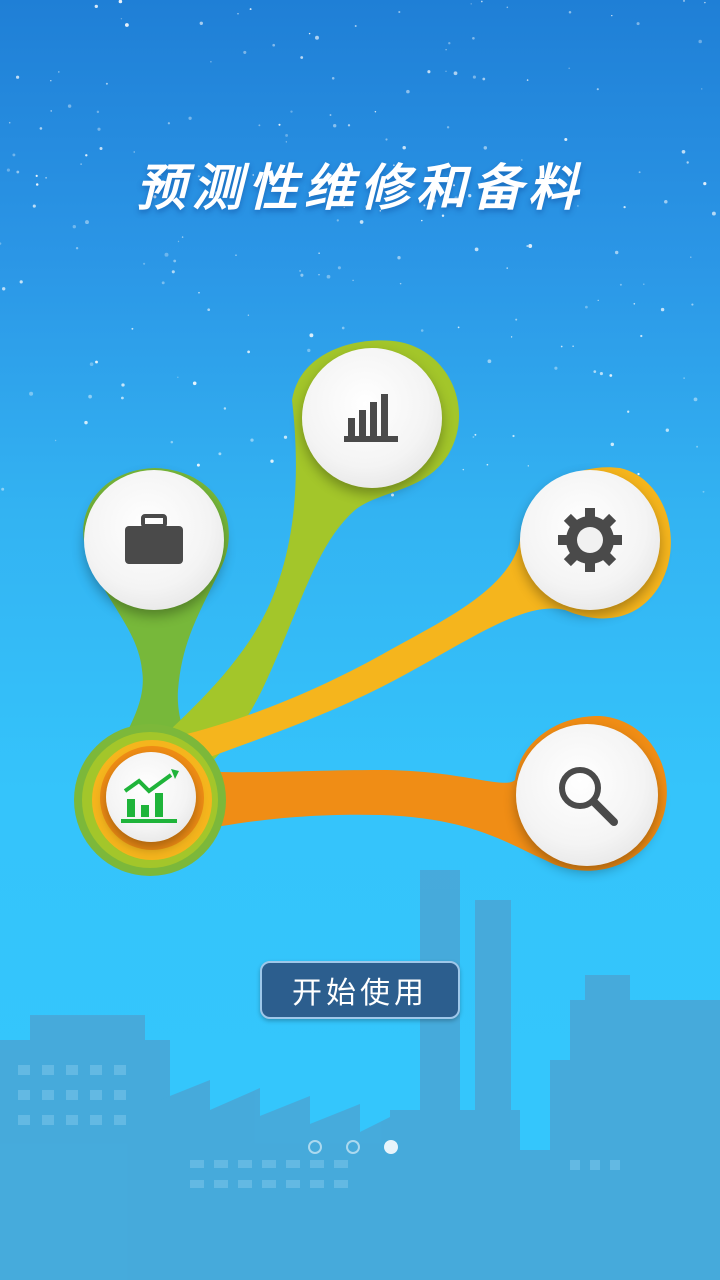 Image resolution: width=720 pixels, height=1280 pixels. I want to click on bar-chart-button, so click(372, 418).